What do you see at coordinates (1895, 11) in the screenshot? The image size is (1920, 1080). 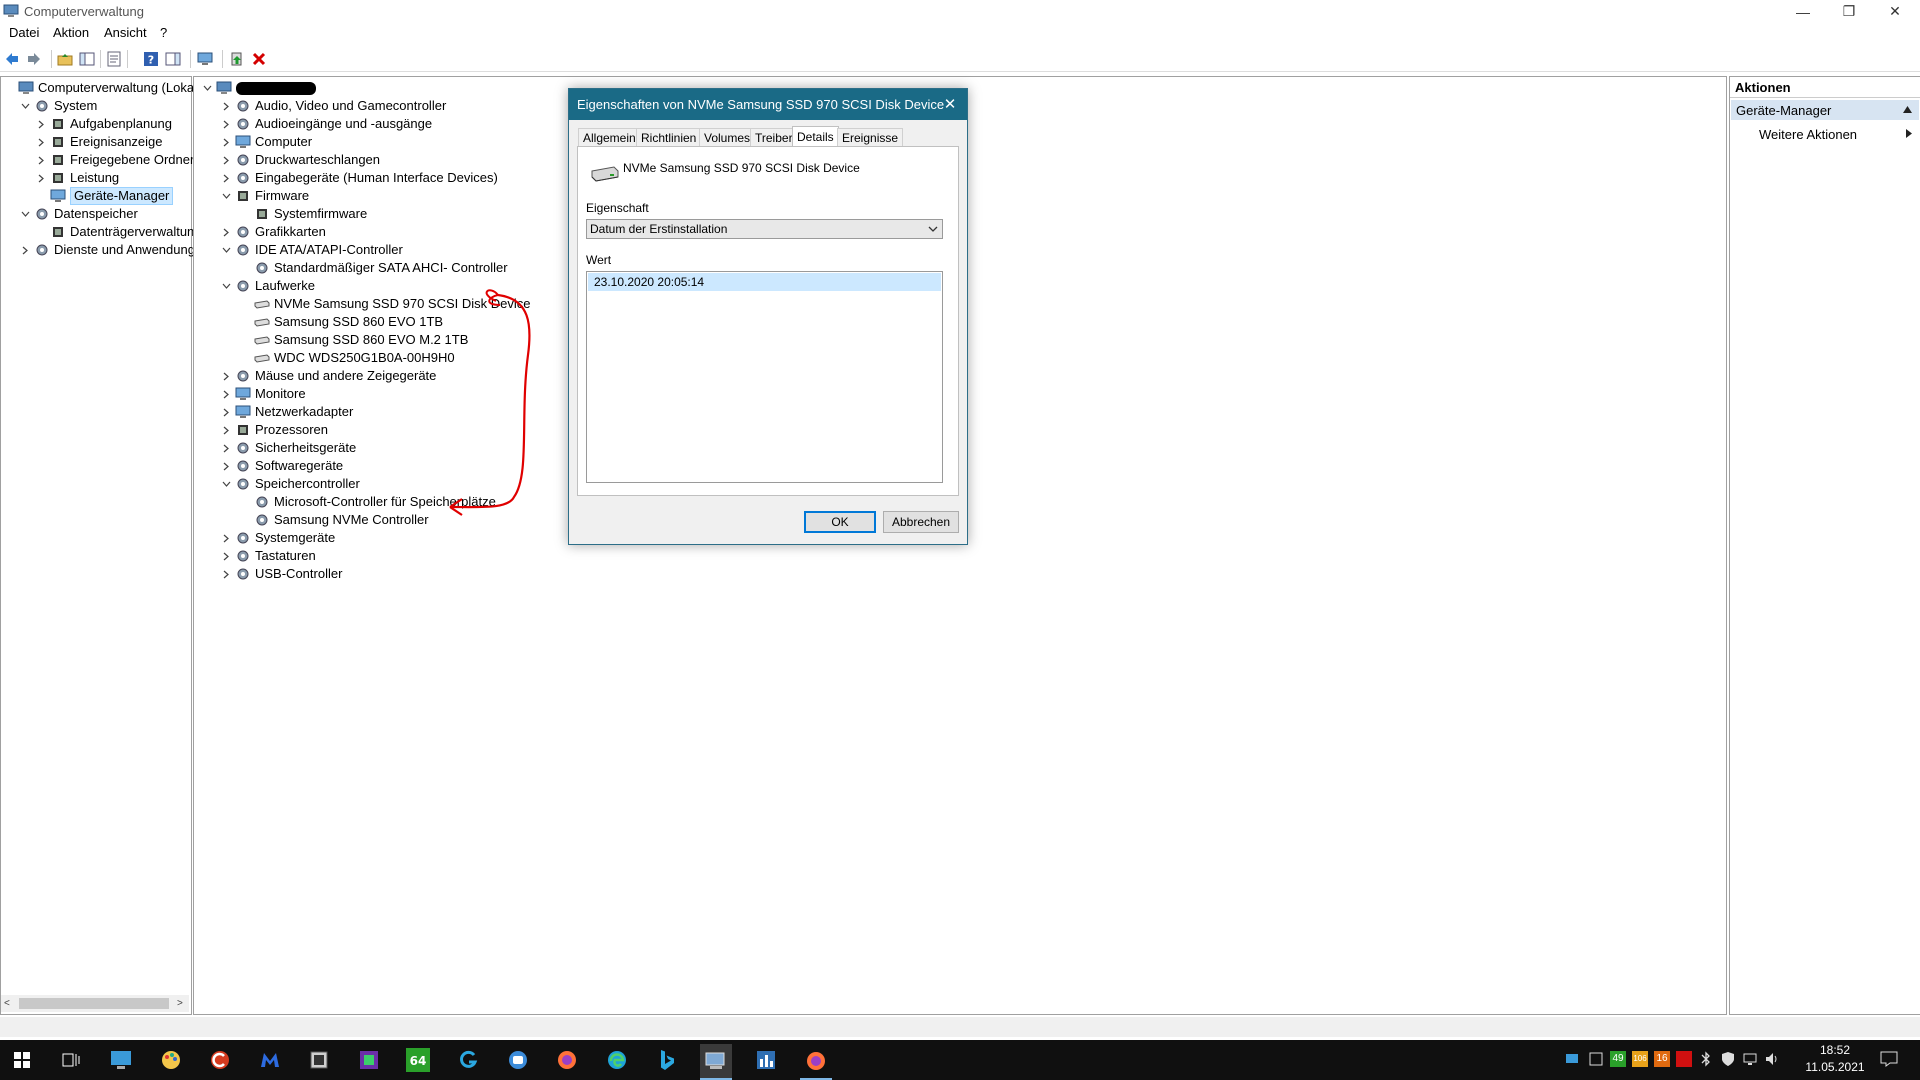 I see `close-window-button: ✕` at bounding box center [1895, 11].